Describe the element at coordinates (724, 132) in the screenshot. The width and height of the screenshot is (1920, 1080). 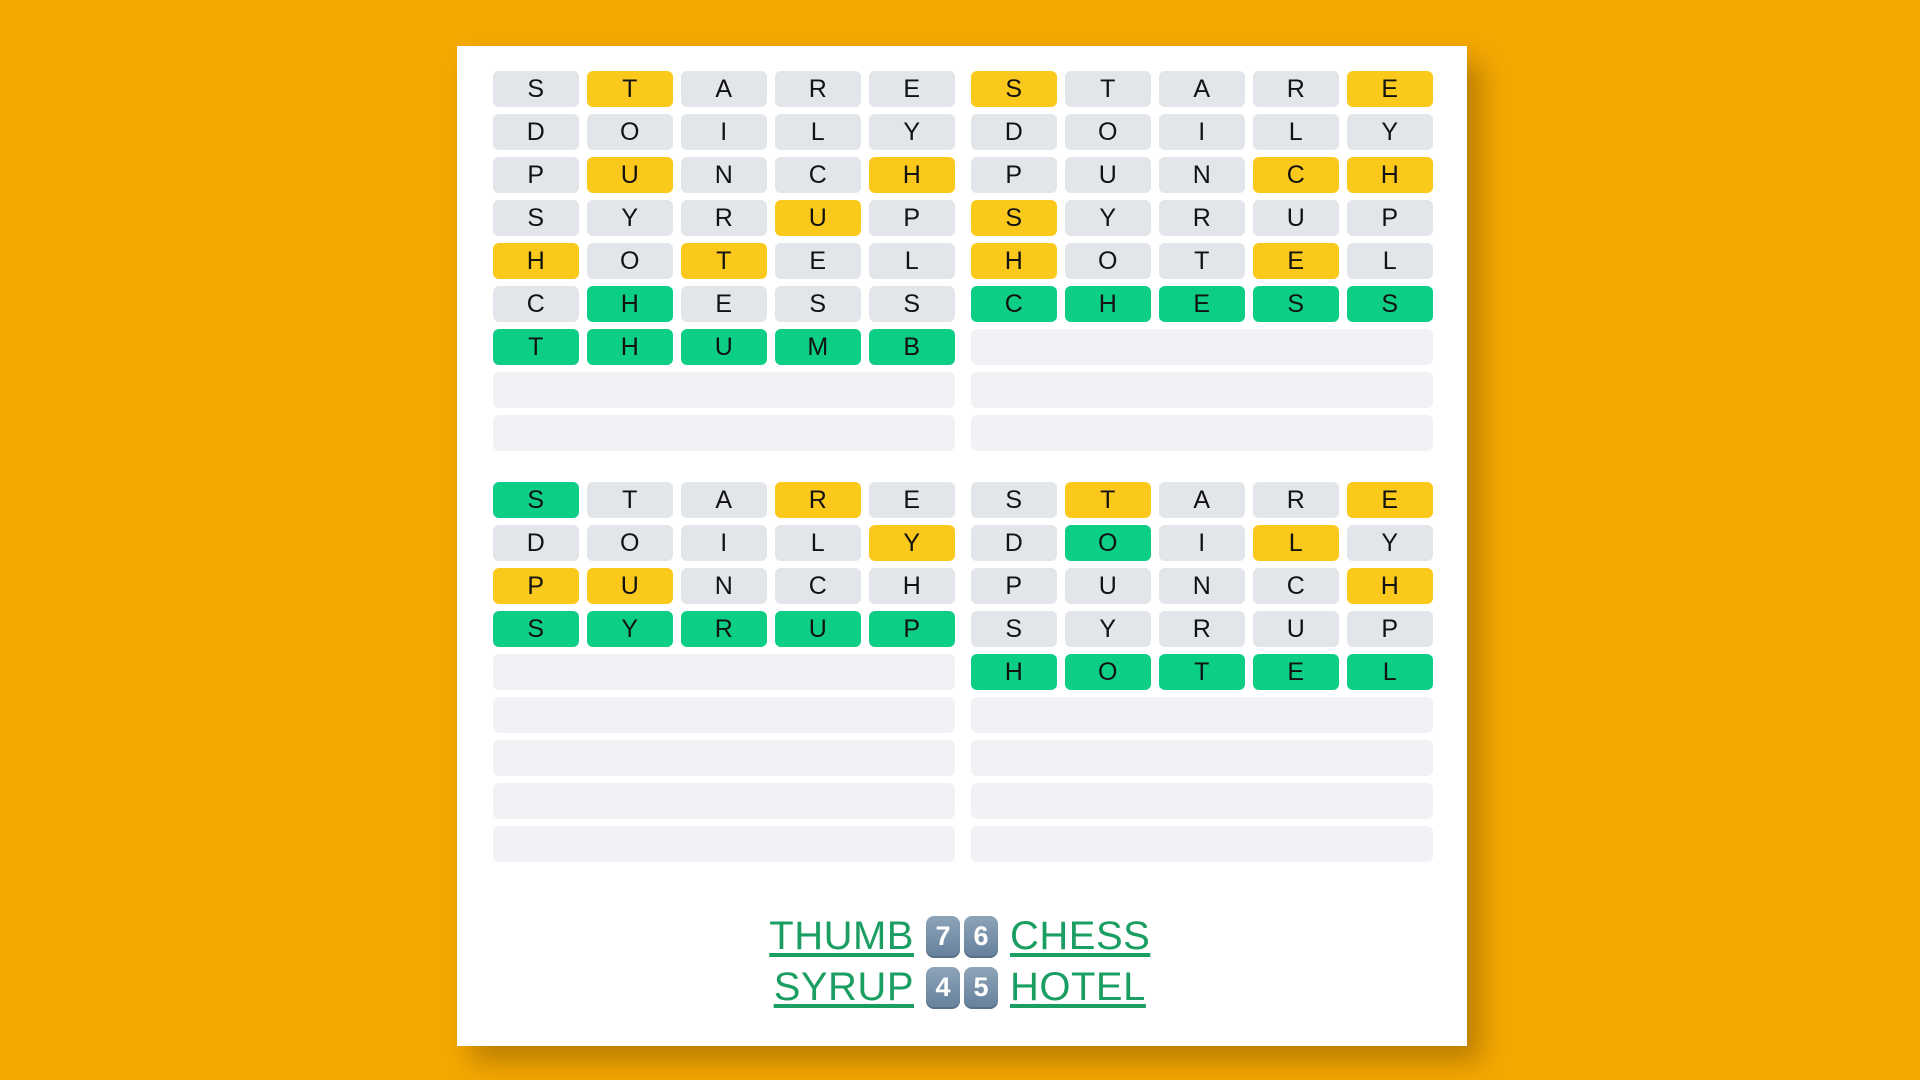
I see `letter-tile: I` at that location.